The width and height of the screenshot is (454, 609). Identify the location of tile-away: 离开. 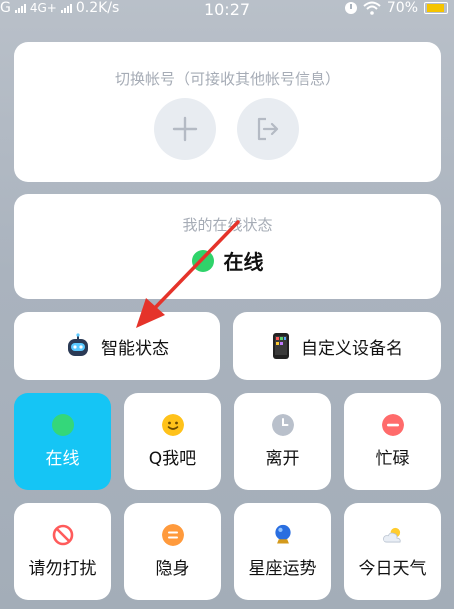
(282, 441).